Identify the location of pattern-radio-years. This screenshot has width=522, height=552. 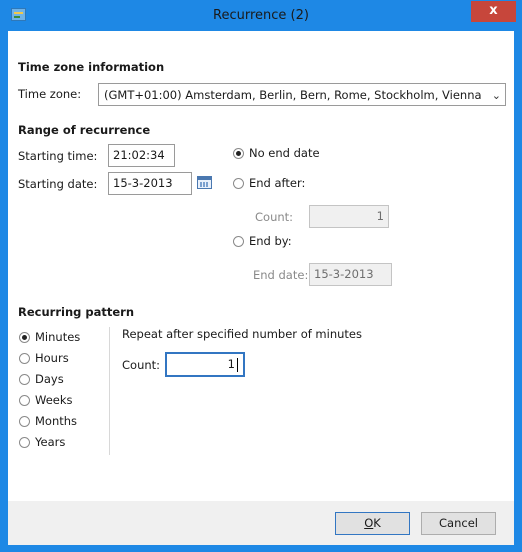
(24, 442).